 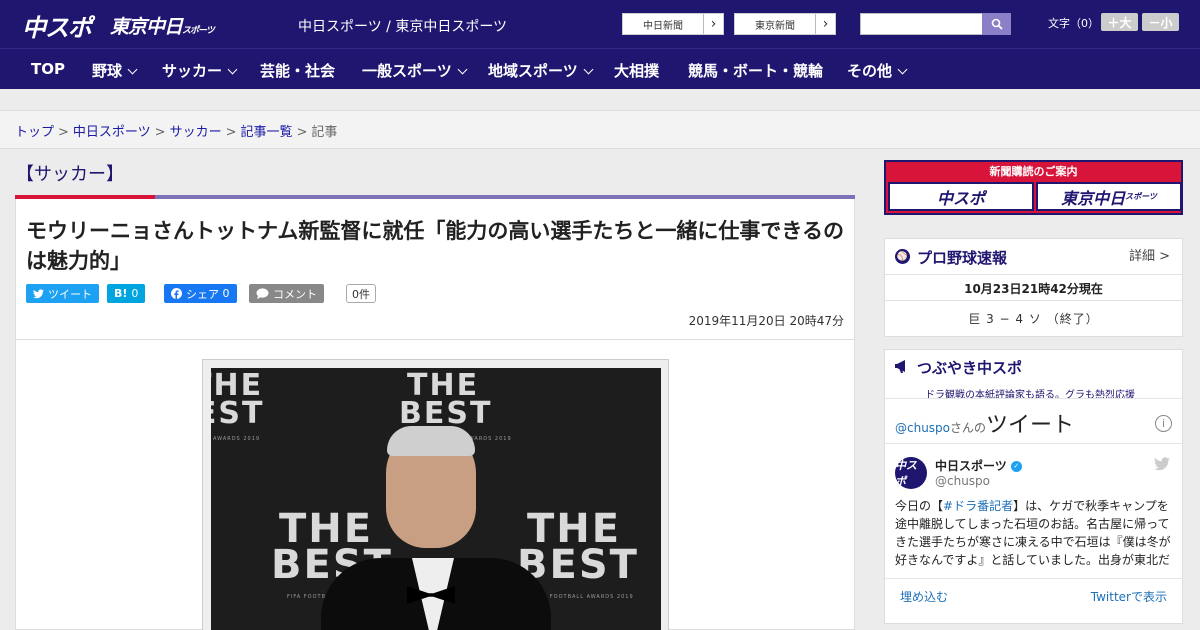 What do you see at coordinates (1160, 22) in the screenshot?
I see `font-smaller-button: －小` at bounding box center [1160, 22].